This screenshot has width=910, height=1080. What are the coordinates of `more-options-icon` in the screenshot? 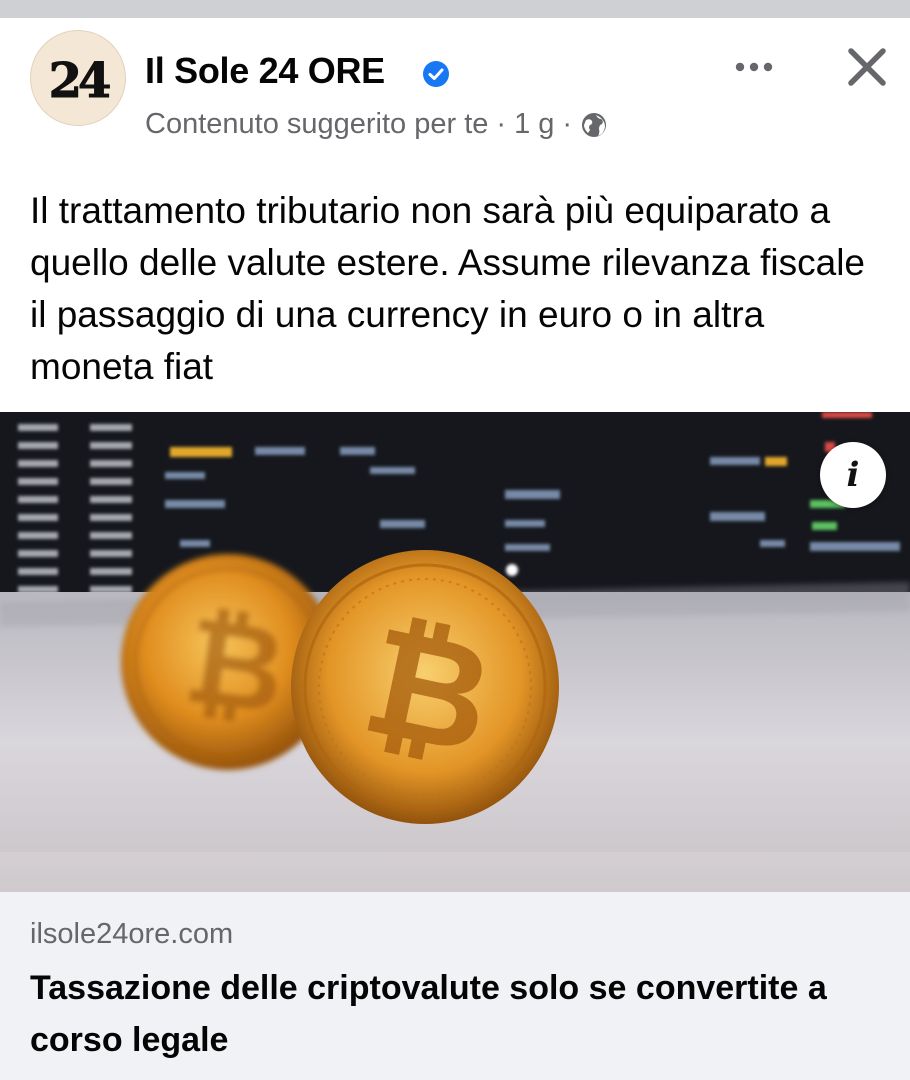 It's located at (754, 67).